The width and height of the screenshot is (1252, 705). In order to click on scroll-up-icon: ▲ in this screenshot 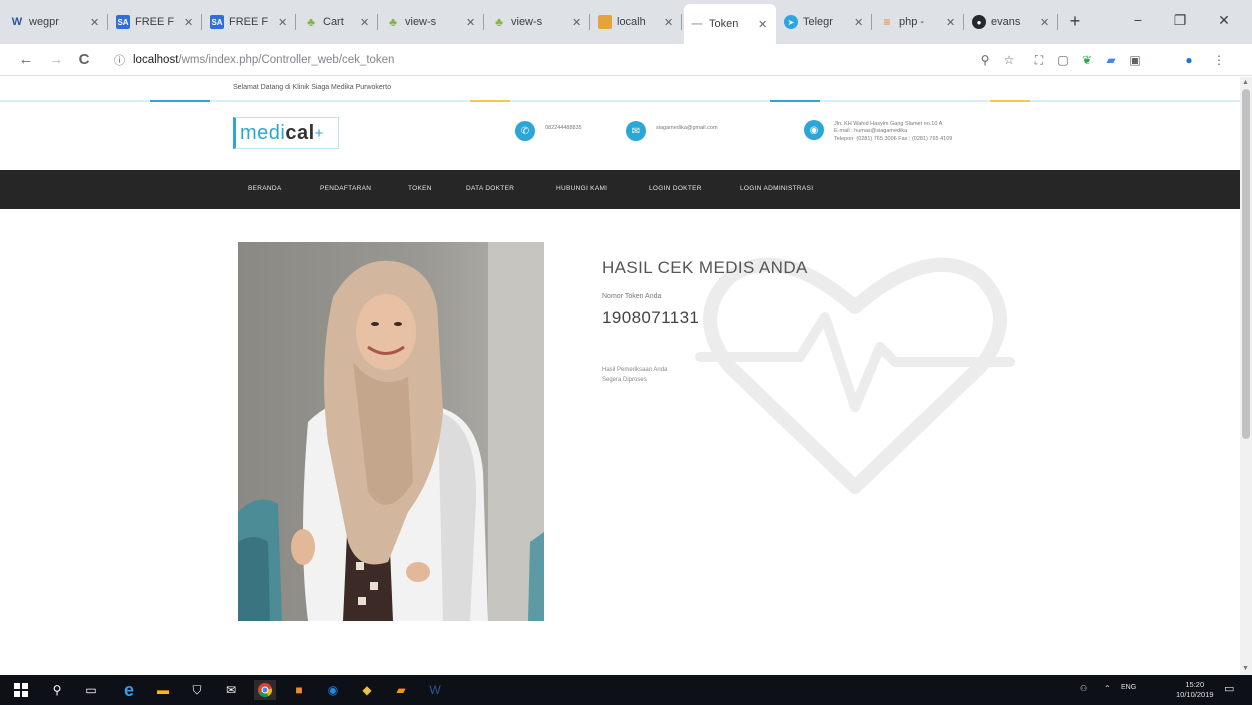, I will do `click(1245, 82)`.